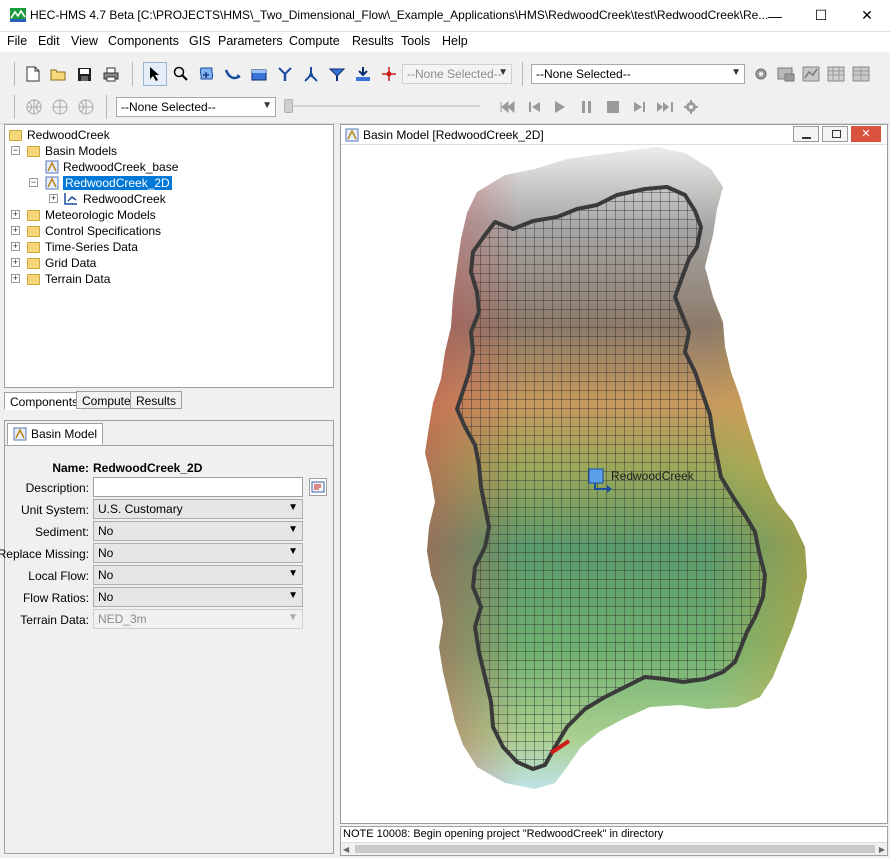 This screenshot has height=858, width=890. Describe the element at coordinates (866, 134) in the screenshot. I see `map-close-button: ✕` at that location.